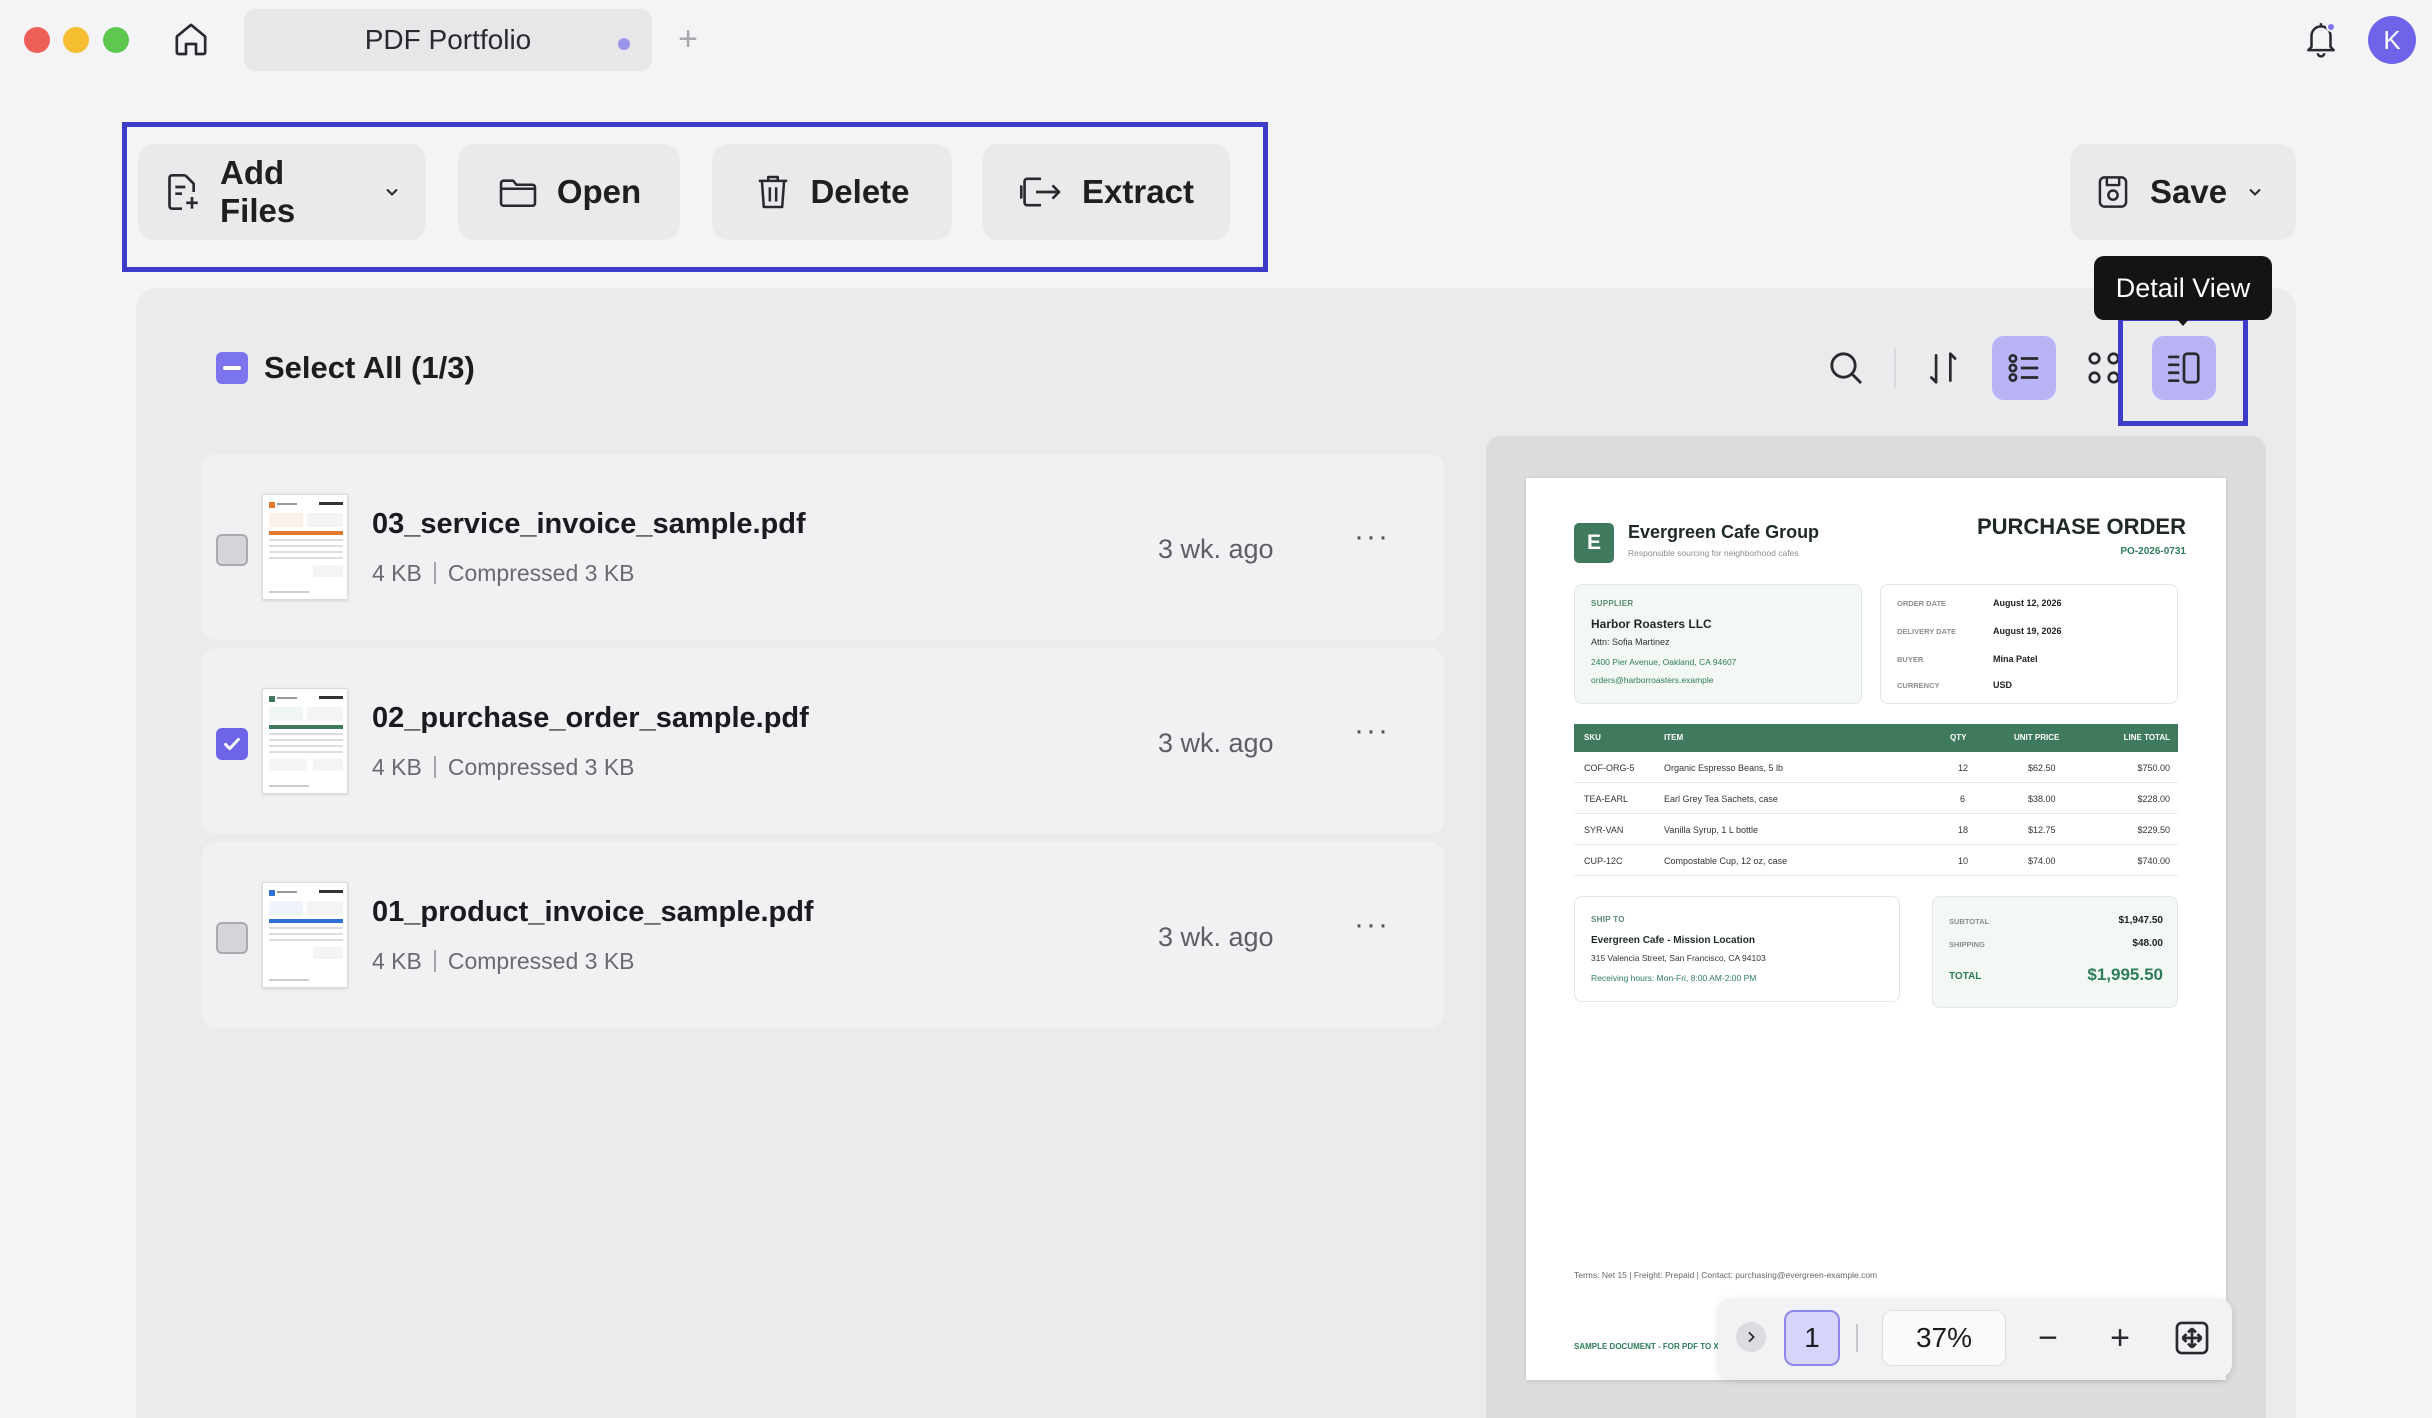  I want to click on page-number-input: 1, so click(1812, 1338).